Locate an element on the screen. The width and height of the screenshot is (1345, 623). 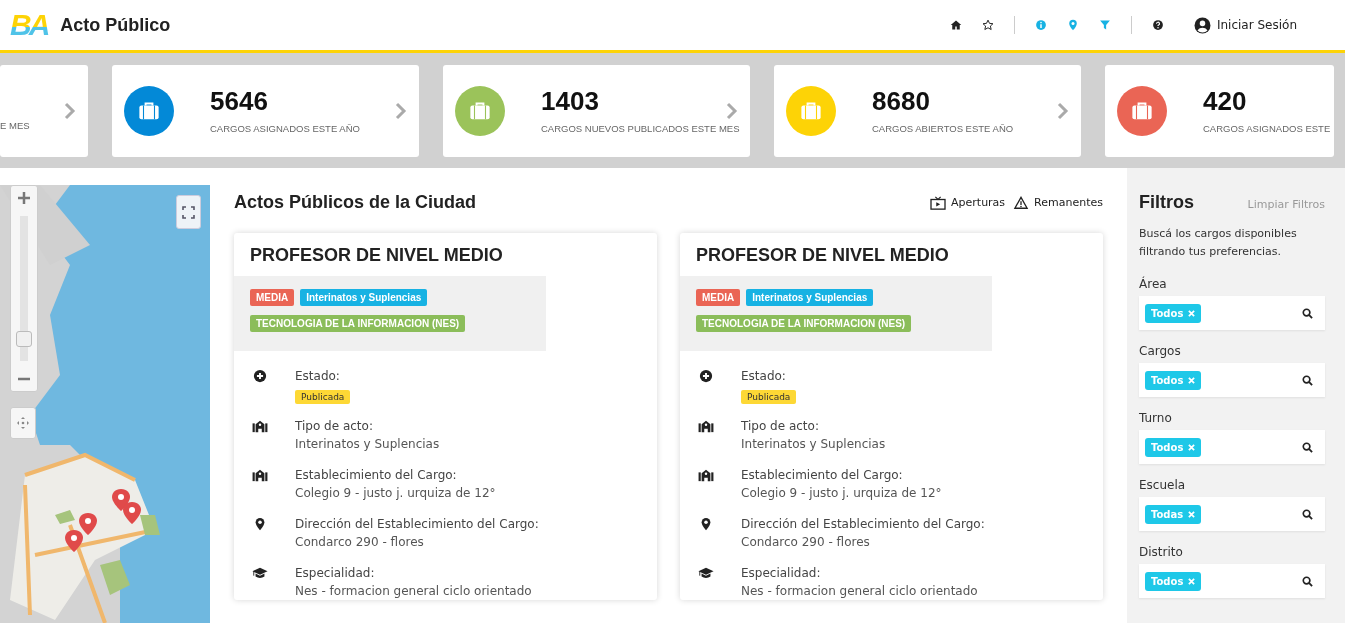
stat-value: 5646 is located at coordinates (239, 101).